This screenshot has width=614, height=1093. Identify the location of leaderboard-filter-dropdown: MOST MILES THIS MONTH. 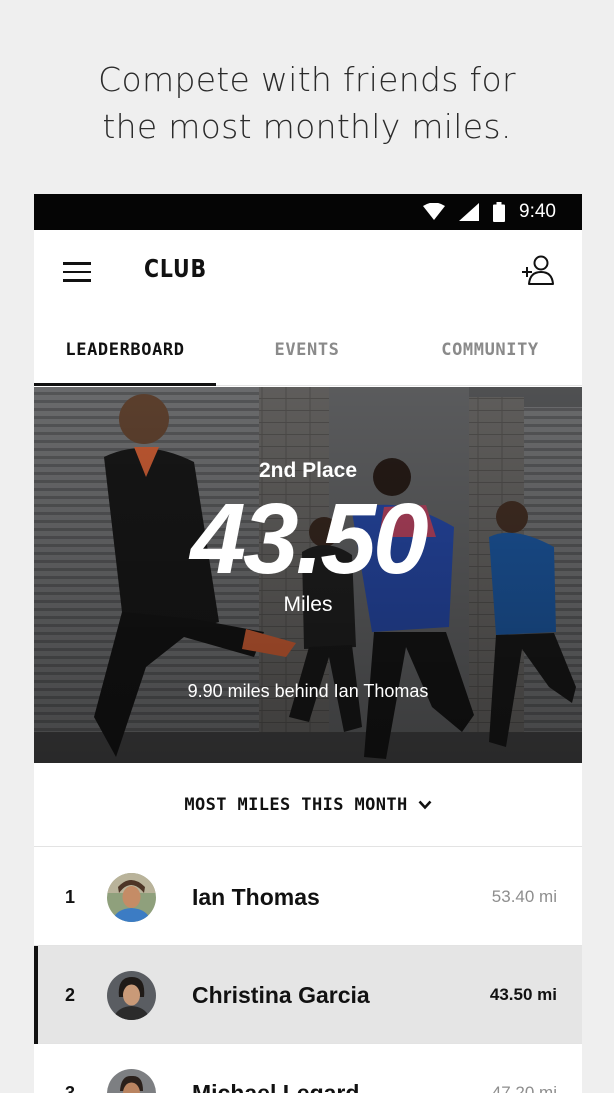
(308, 805).